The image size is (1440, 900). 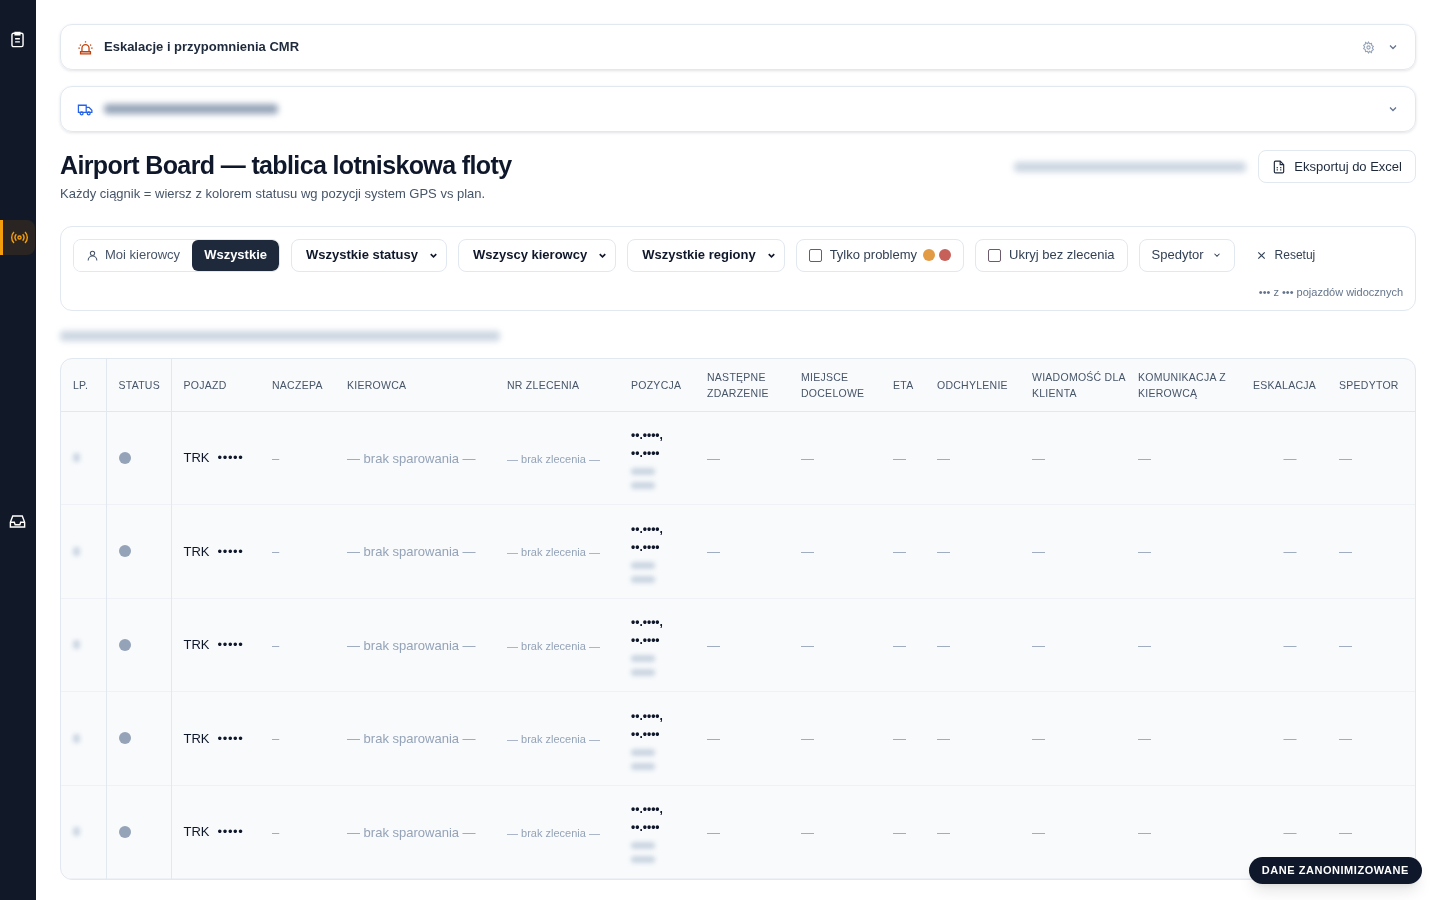 I want to click on column-header: NASTĘPNE ZDARZENIE, so click(x=748, y=385).